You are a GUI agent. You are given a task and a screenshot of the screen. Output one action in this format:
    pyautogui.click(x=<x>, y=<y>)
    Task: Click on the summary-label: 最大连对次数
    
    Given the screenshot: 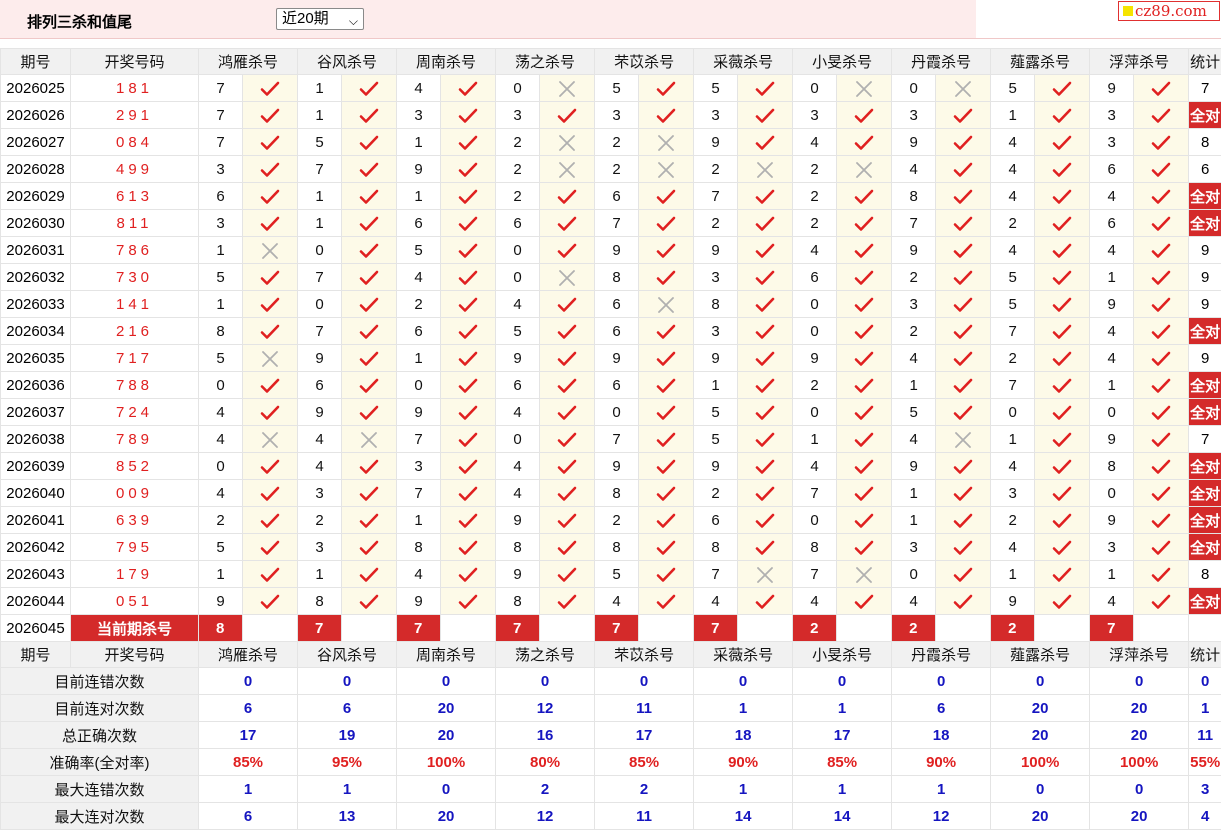 What is the action you would take?
    pyautogui.click(x=100, y=816)
    